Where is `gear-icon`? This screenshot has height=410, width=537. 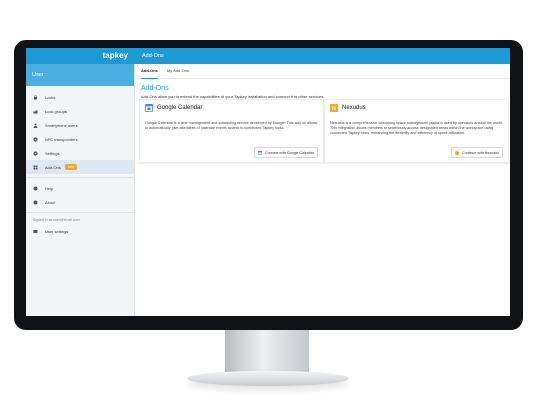 gear-icon is located at coordinates (35, 153).